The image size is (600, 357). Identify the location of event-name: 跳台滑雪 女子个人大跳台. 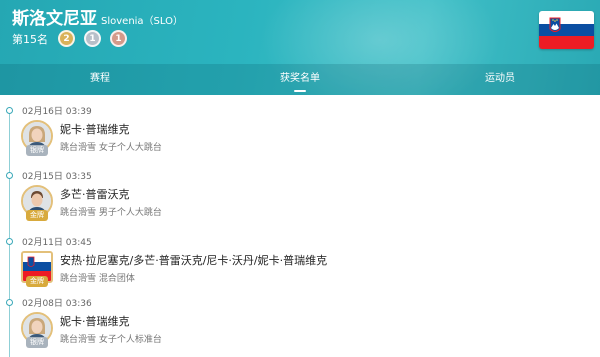
(111, 148).